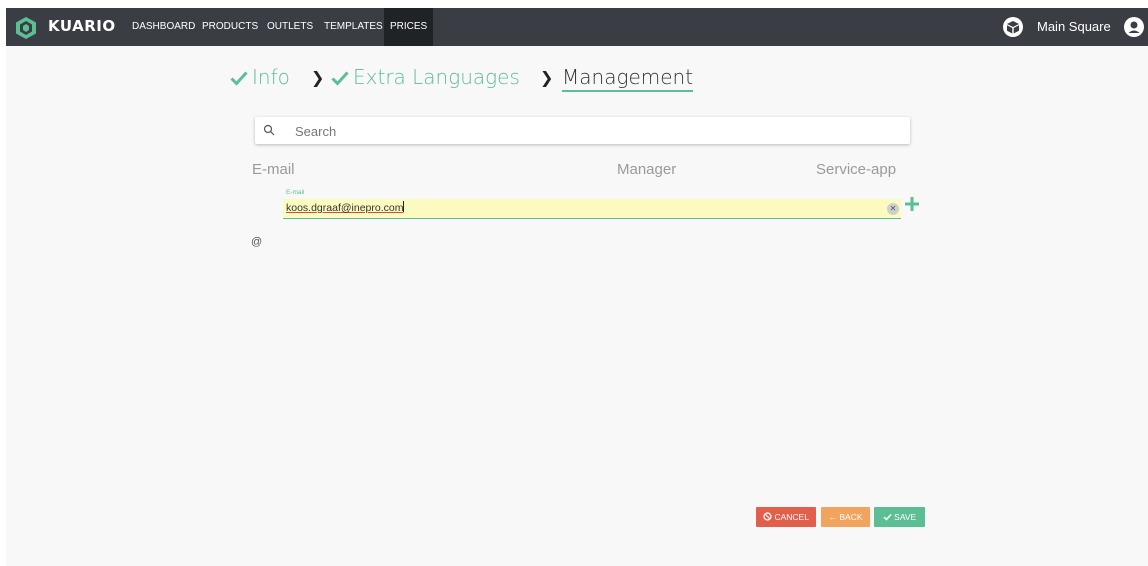 This screenshot has height=566, width=1148. Describe the element at coordinates (1134, 27) in the screenshot. I see `user-icon` at that location.